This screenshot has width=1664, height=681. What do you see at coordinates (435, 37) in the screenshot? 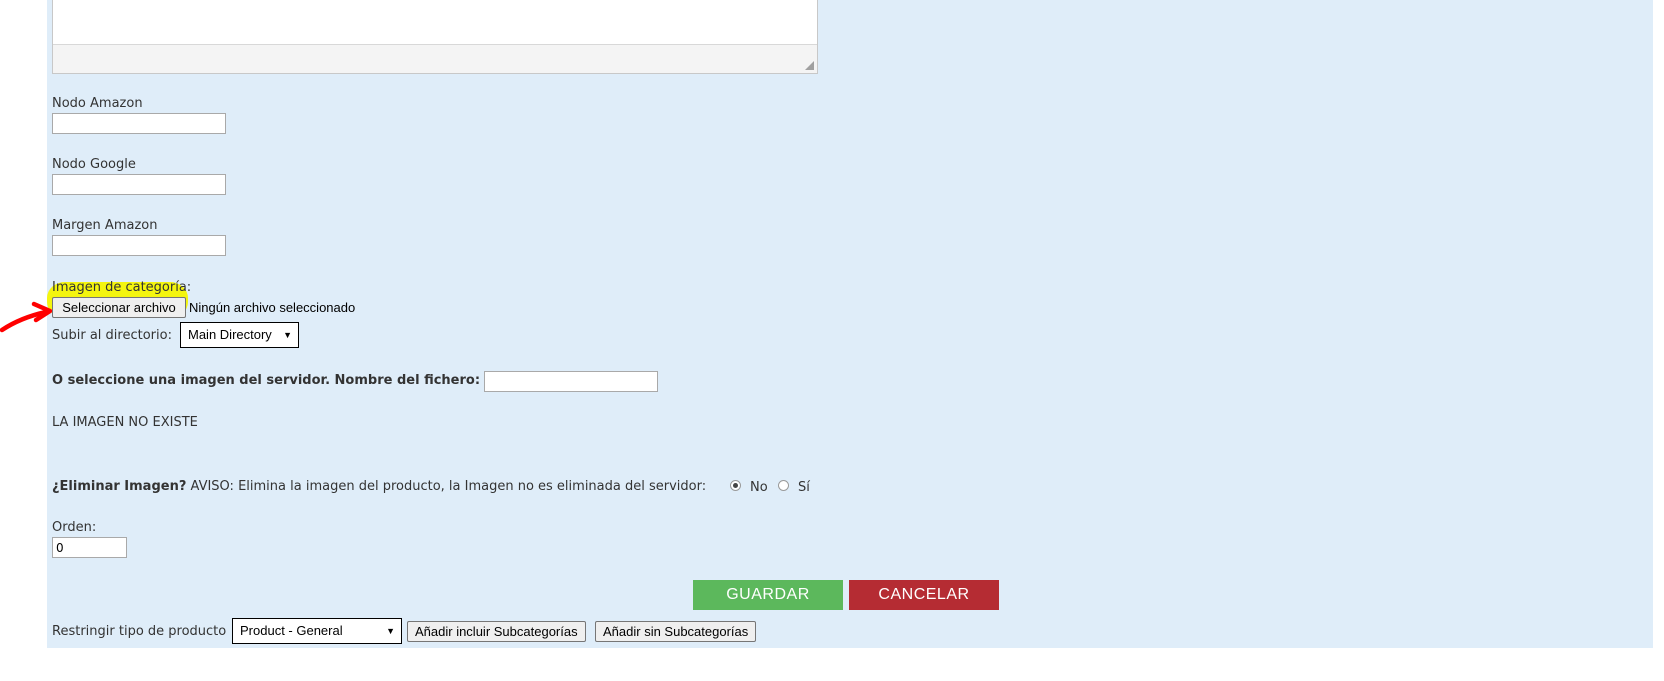
I see `description-textarea` at bounding box center [435, 37].